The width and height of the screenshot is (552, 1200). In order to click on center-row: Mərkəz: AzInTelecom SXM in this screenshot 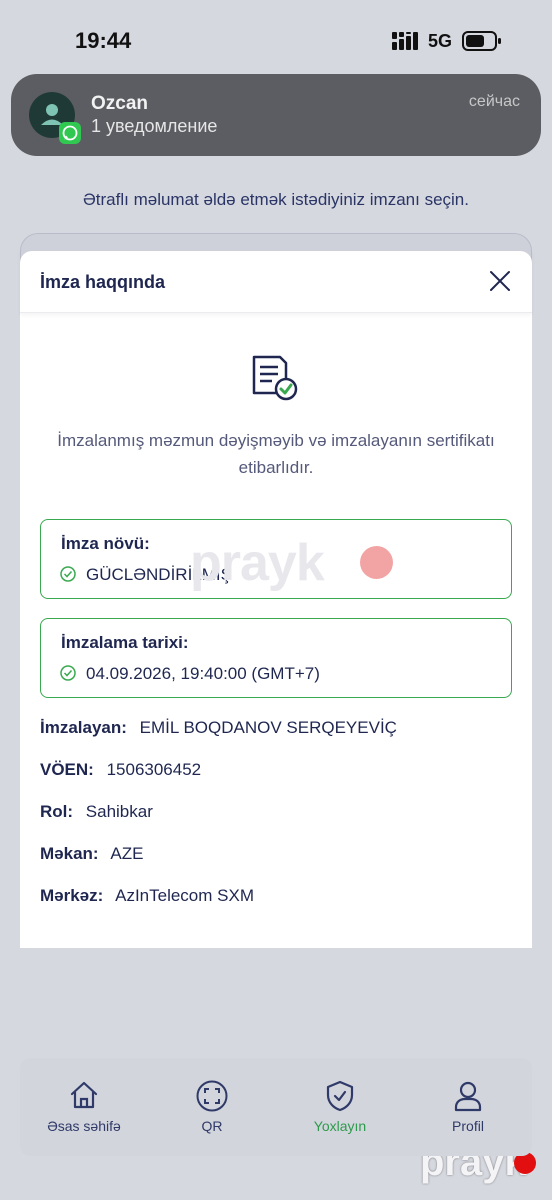, I will do `click(147, 896)`.